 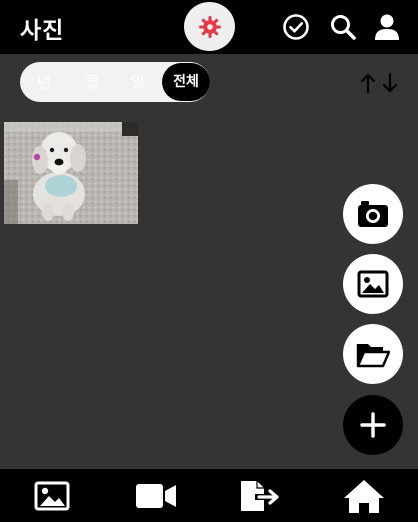 What do you see at coordinates (209, 495) in the screenshot?
I see `bottom-nav` at bounding box center [209, 495].